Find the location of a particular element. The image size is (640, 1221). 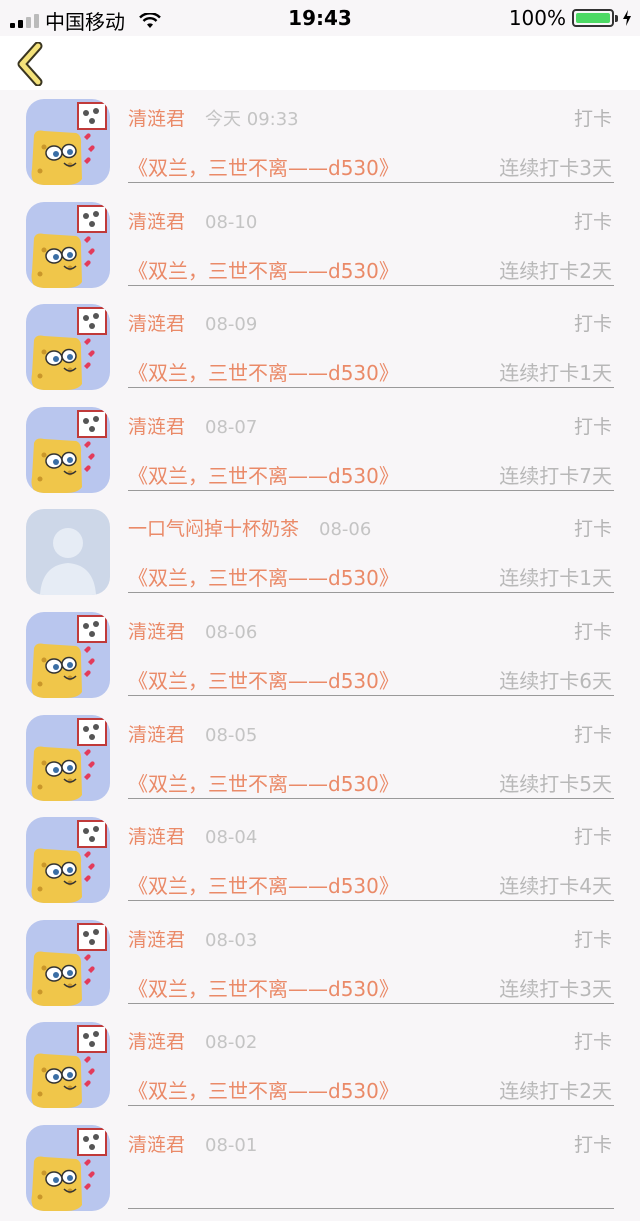

streak-label: 连续打卡6天 is located at coordinates (555, 680).